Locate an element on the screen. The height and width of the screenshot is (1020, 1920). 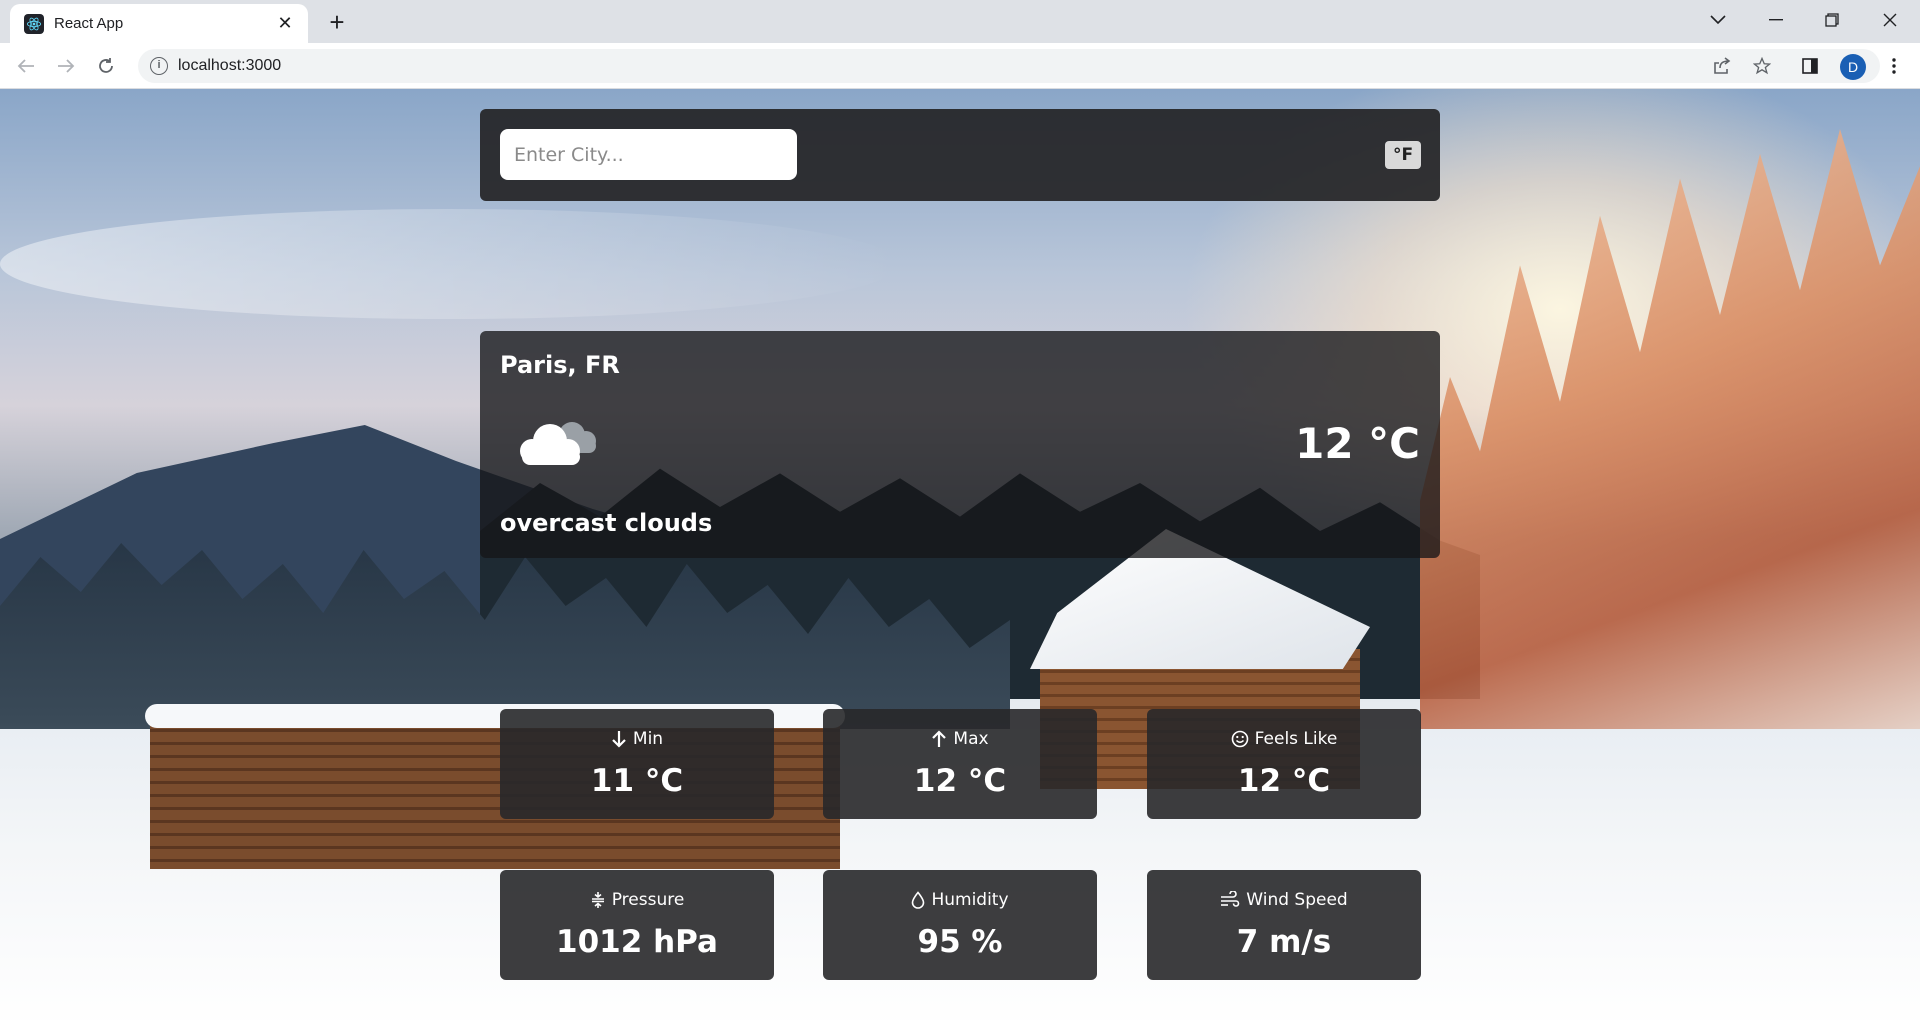
close-window-icon is located at coordinates (1890, 20).